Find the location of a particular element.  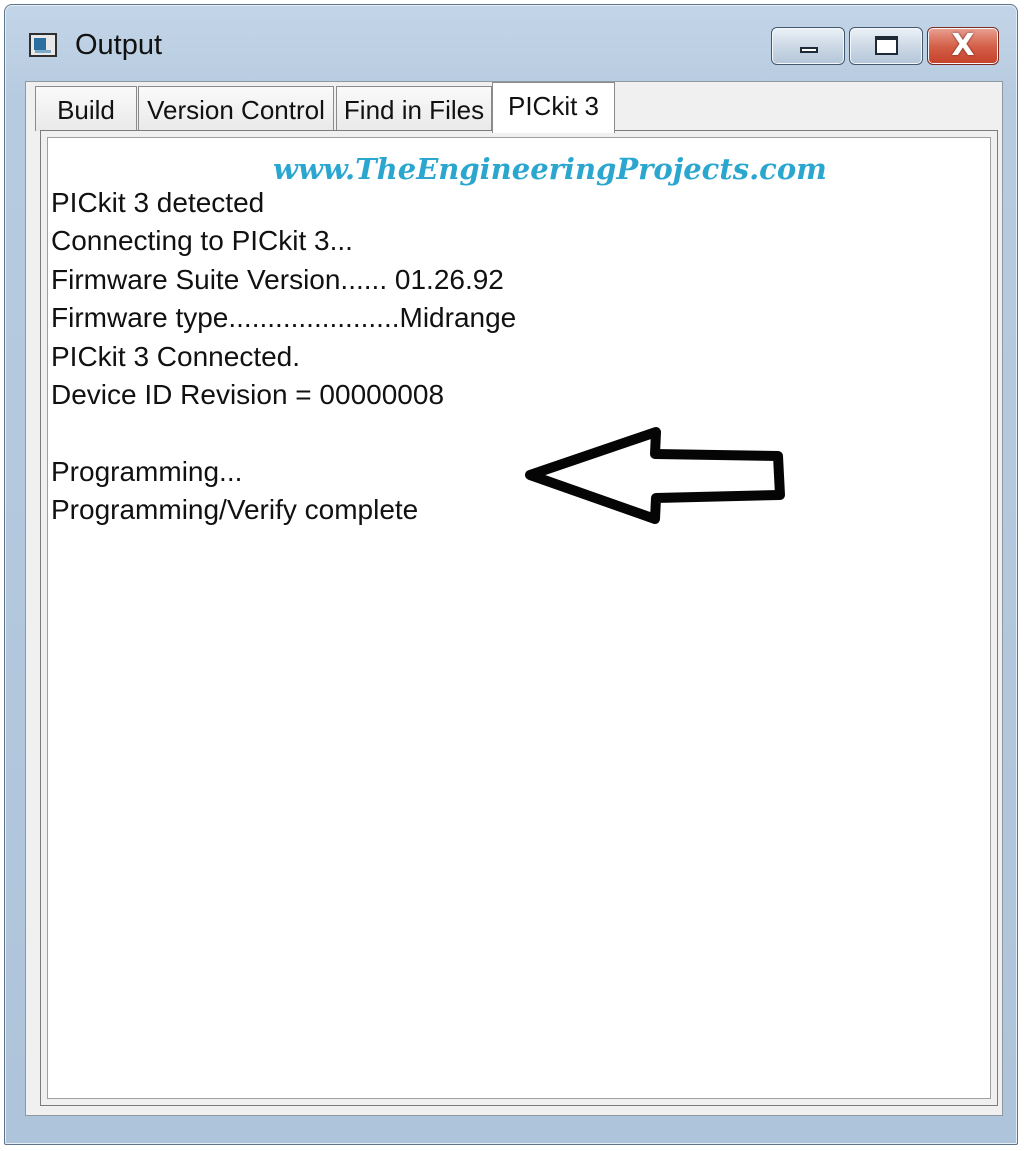

title-bar: Output X is located at coordinates (511, 43).